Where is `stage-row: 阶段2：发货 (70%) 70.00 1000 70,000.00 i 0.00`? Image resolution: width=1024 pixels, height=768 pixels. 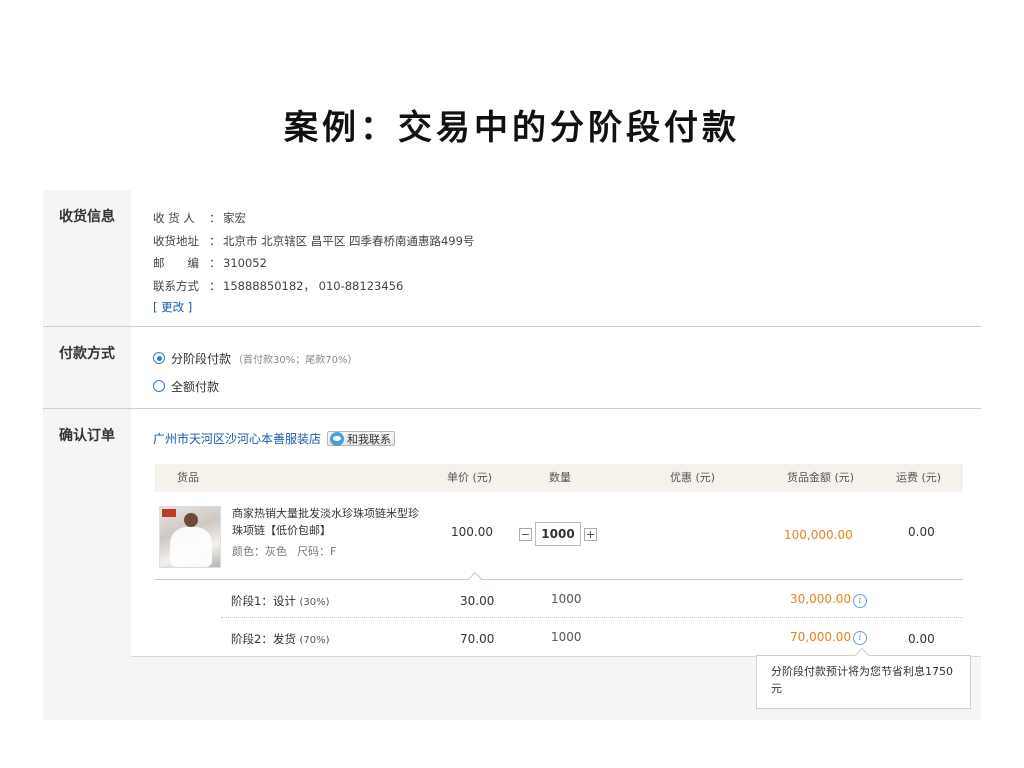 stage-row: 阶段2：发货 (70%) 70.00 1000 70,000.00 i 0.00 is located at coordinates (592, 638).